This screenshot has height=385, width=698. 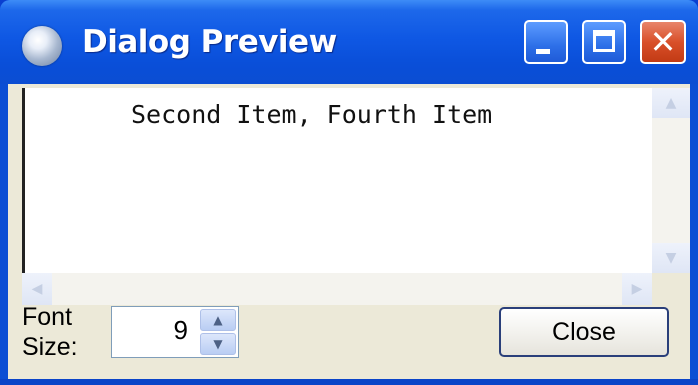 What do you see at coordinates (546, 42) in the screenshot?
I see `minimize-button` at bounding box center [546, 42].